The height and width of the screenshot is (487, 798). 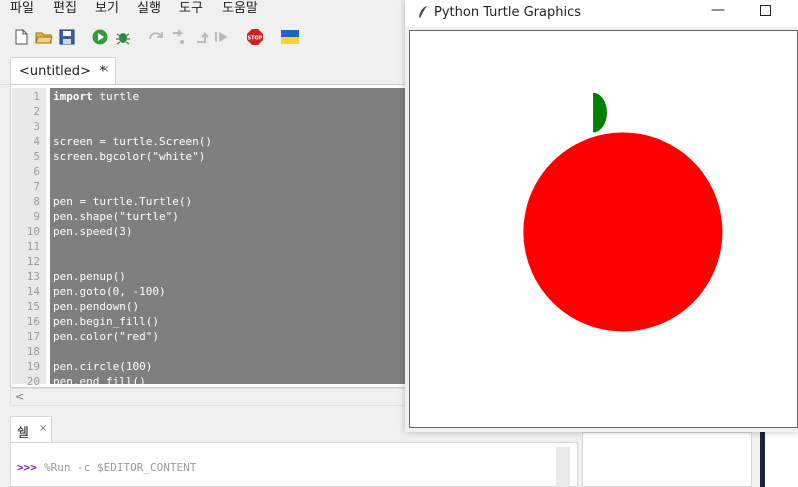 What do you see at coordinates (65, 8) in the screenshot?
I see `menu-edit: 편집` at bounding box center [65, 8].